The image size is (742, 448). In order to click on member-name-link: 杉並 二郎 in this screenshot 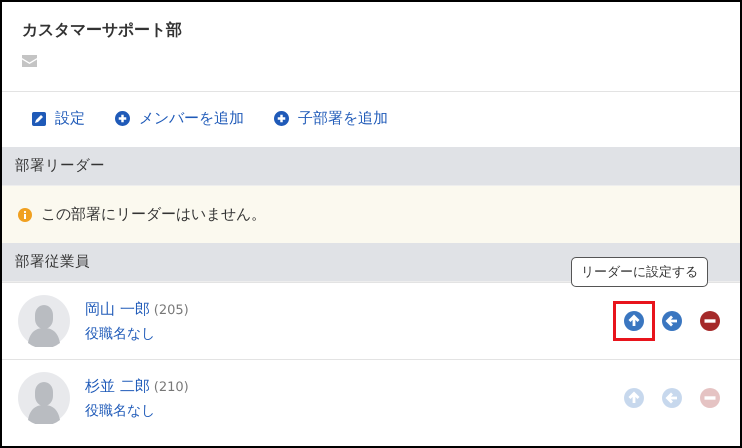, I will do `click(117, 386)`.